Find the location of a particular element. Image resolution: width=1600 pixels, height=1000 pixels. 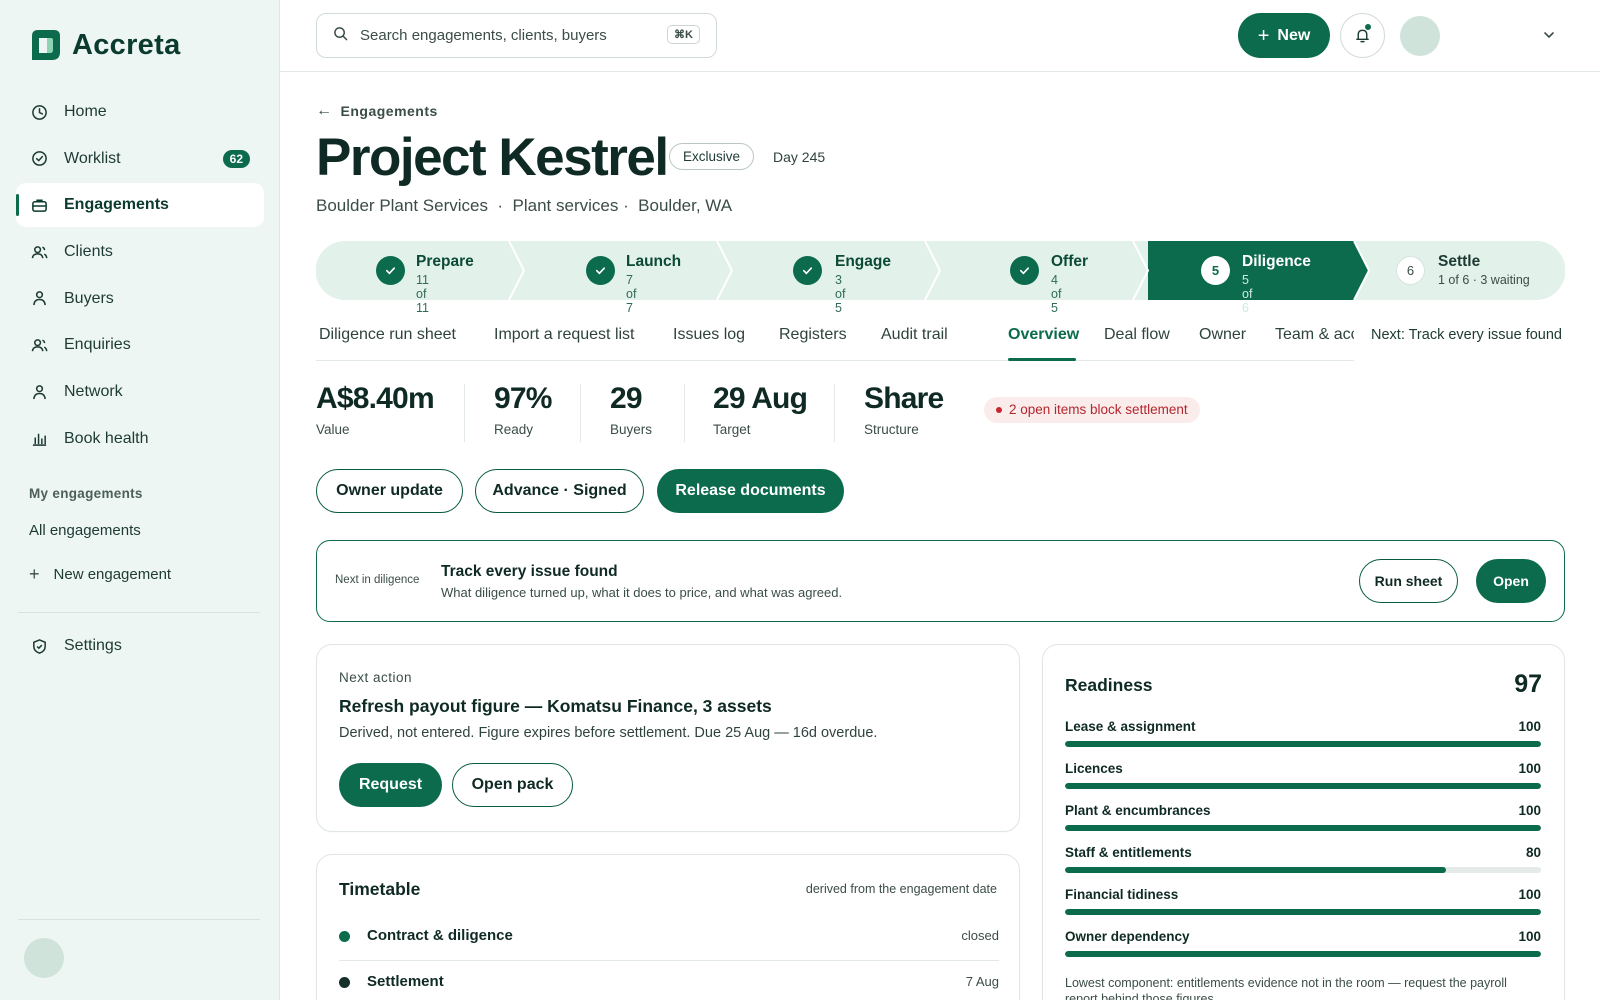

tab-deal-flow: Deal flow is located at coordinates (1137, 335).